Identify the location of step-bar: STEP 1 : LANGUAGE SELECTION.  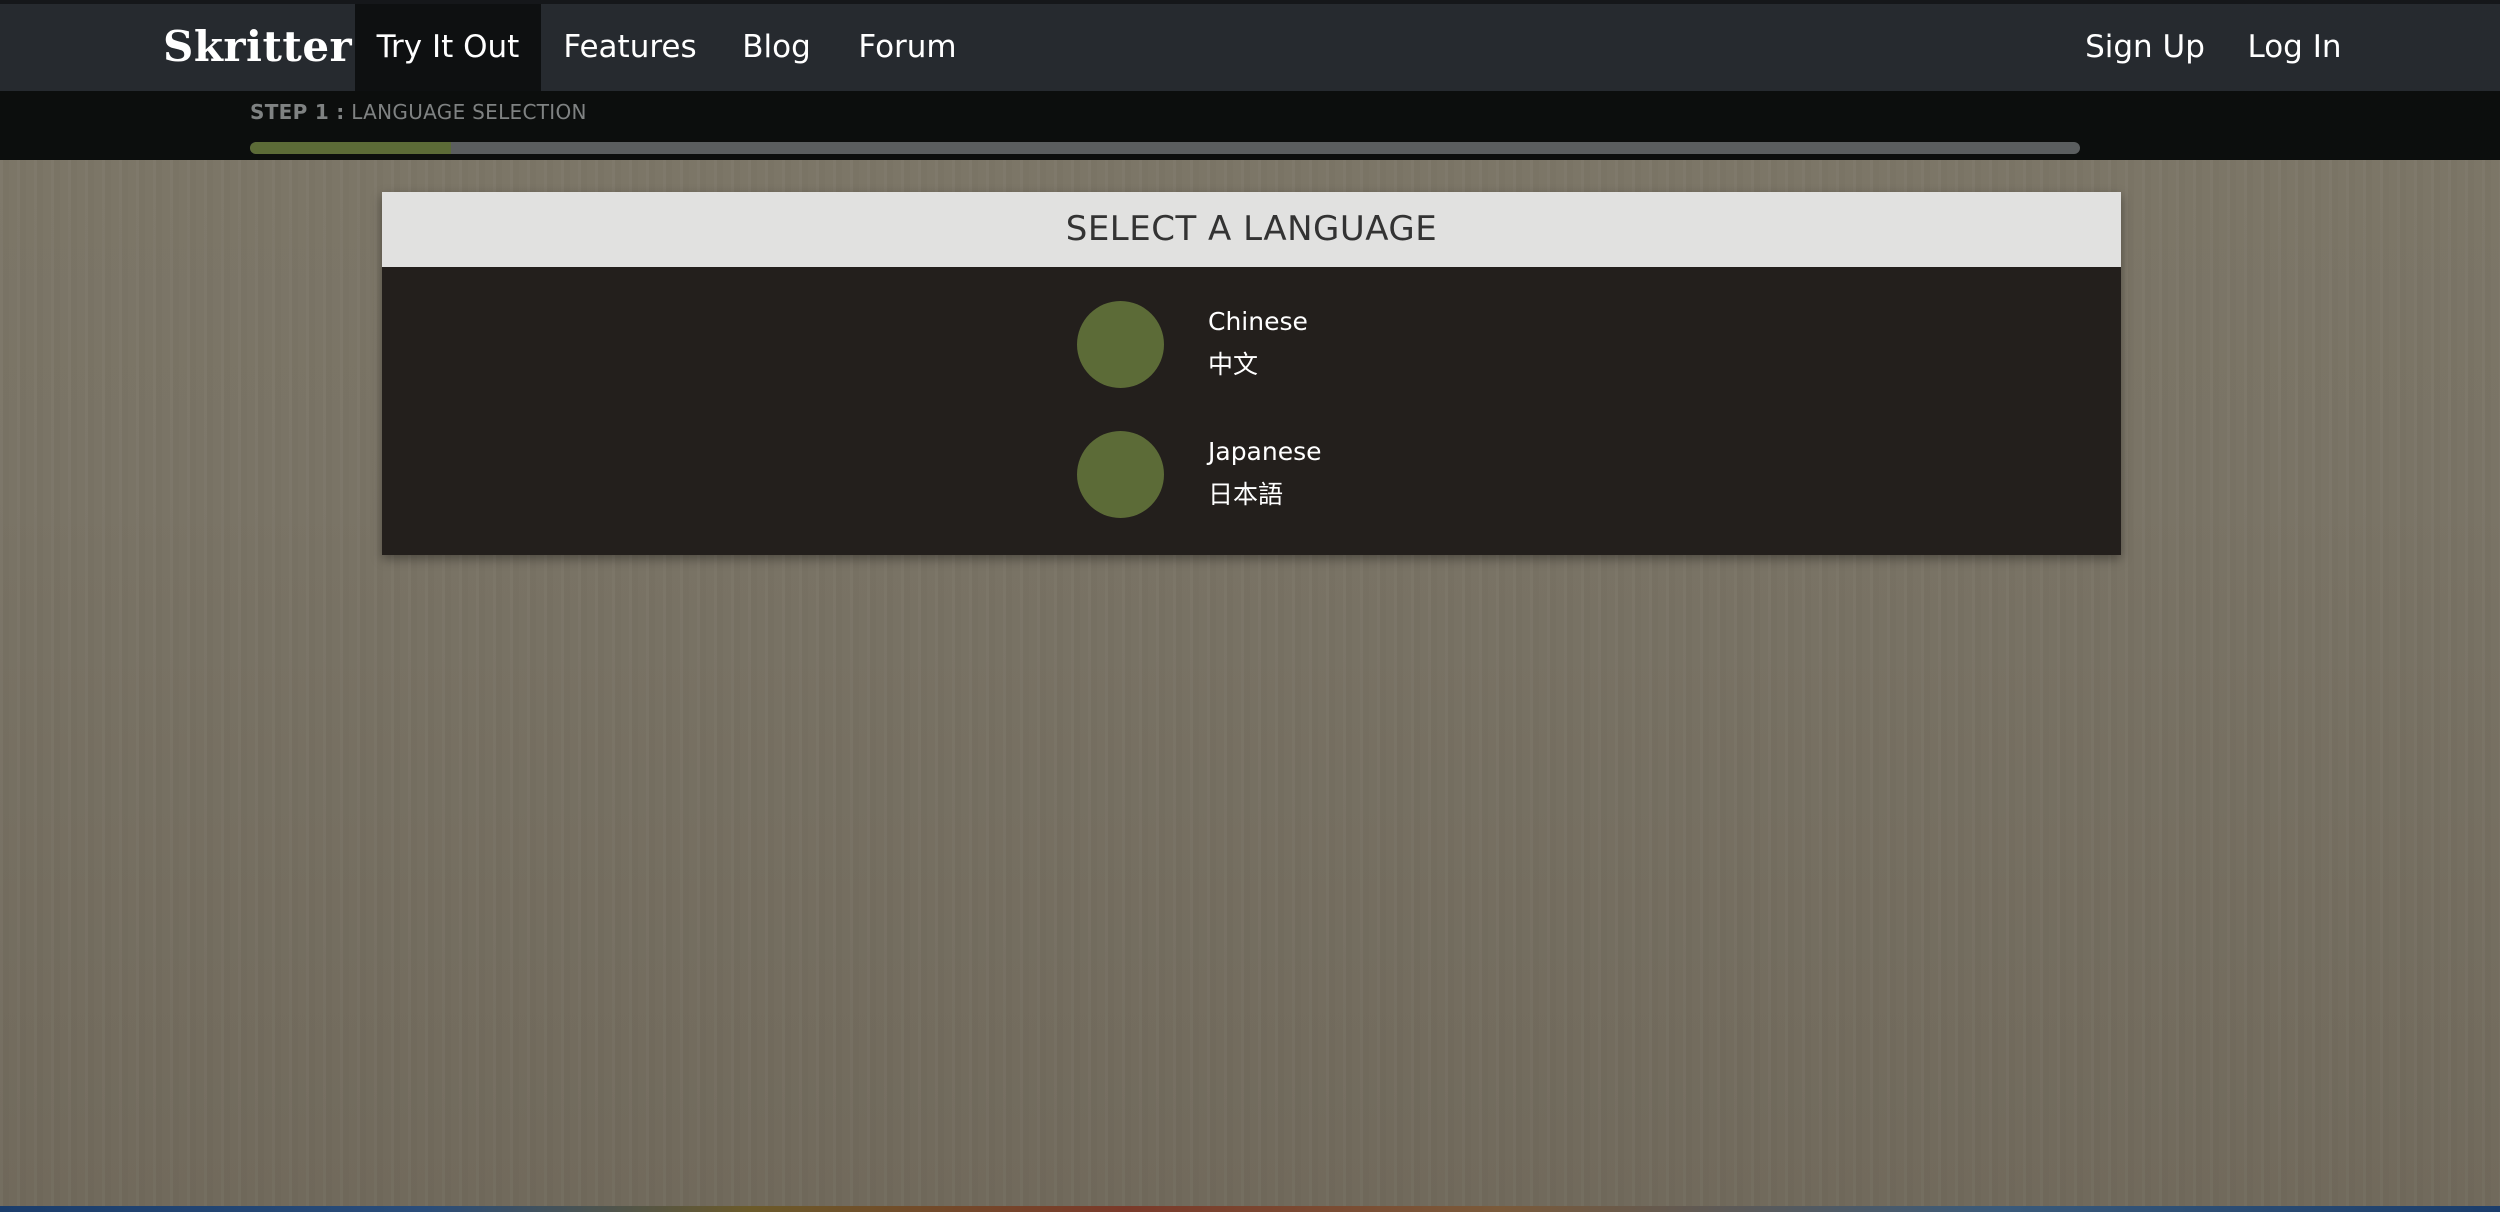
(1250, 125).